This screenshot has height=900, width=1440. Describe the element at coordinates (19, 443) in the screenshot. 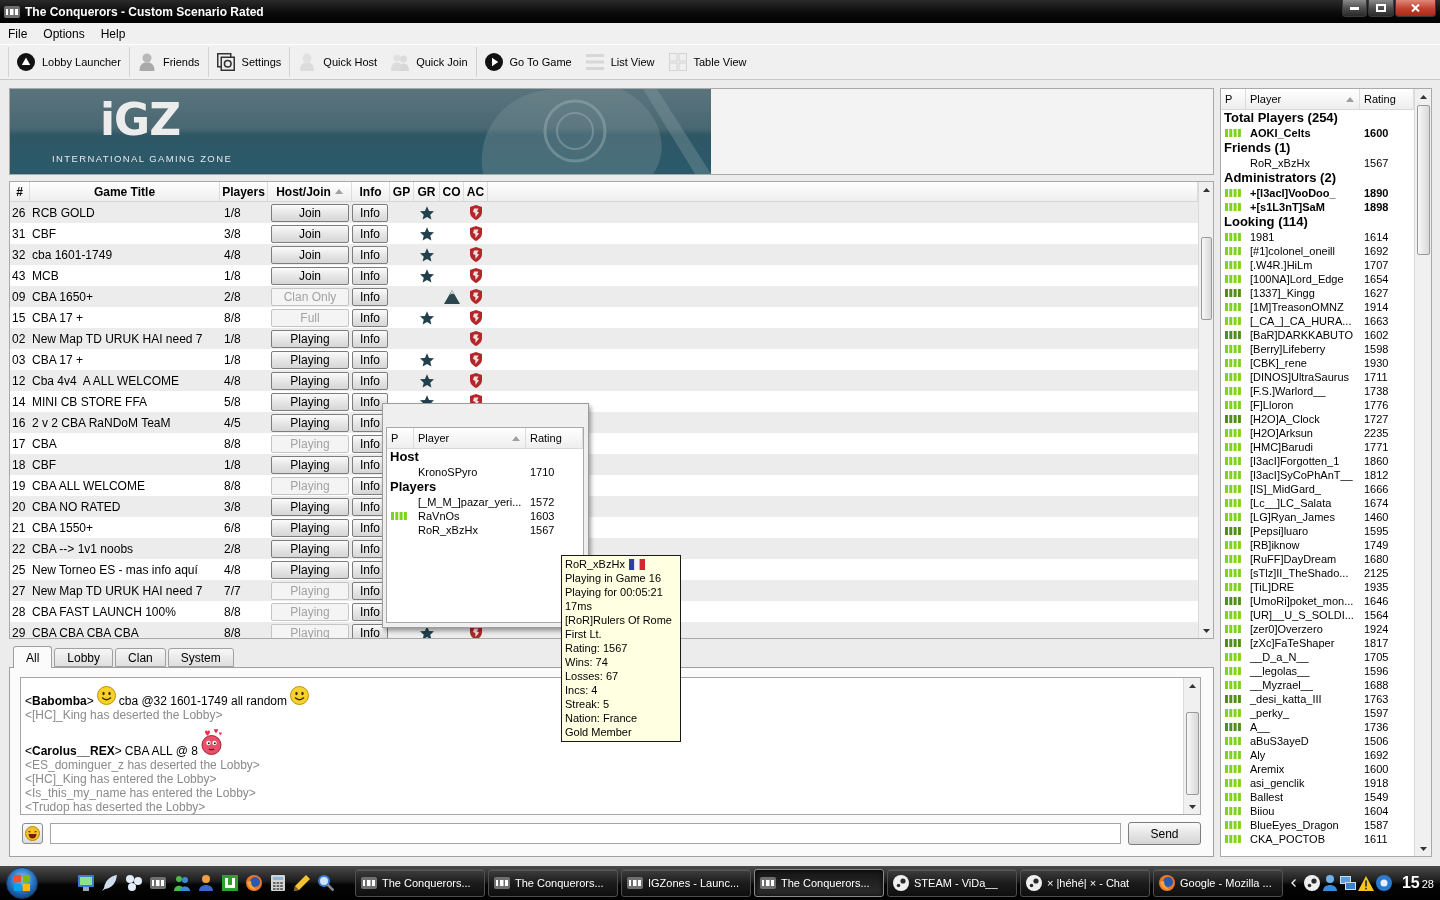

I see `game-number: 17` at that location.